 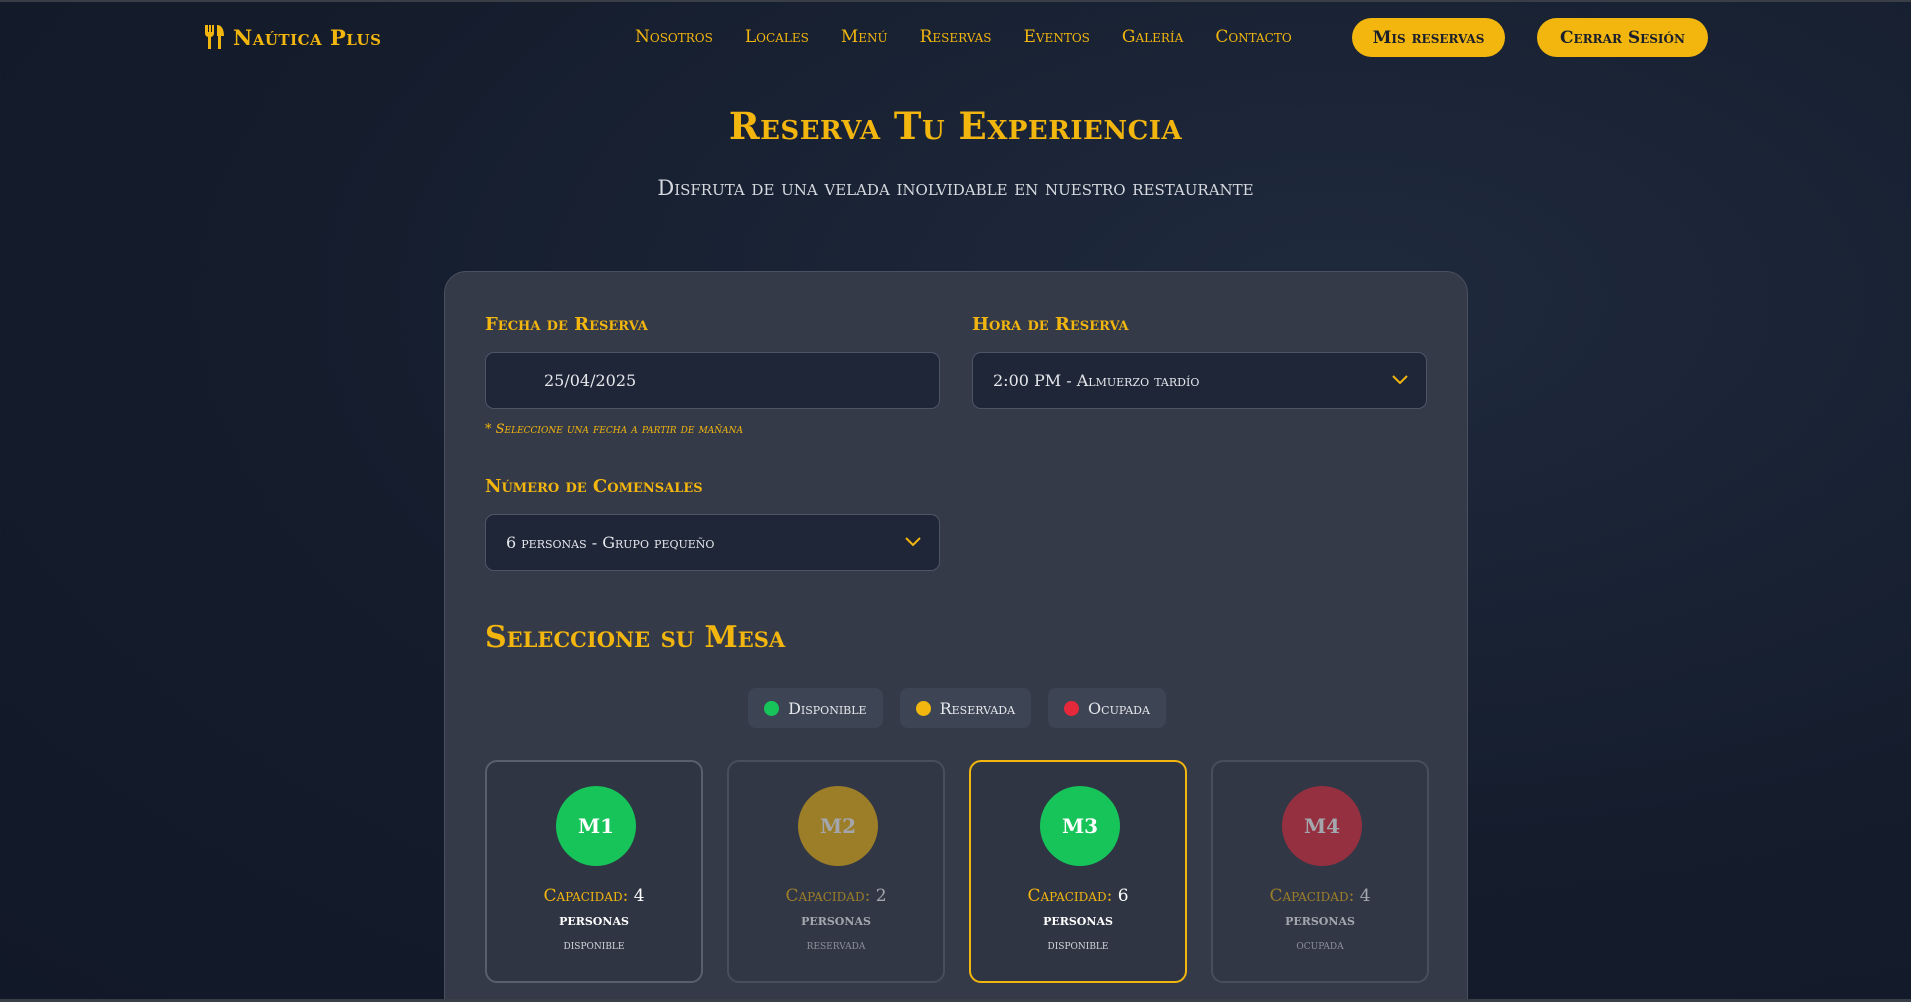 I want to click on legend-reservada: Reservada, so click(x=965, y=708).